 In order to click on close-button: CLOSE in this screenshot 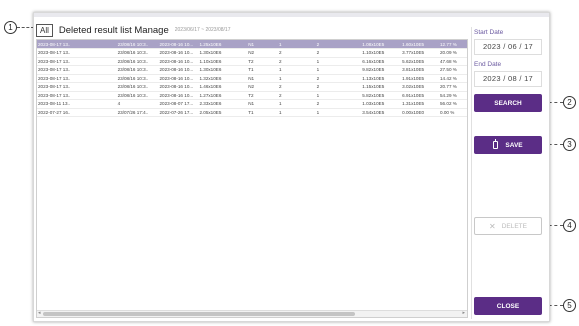, I will do `click(508, 306)`.